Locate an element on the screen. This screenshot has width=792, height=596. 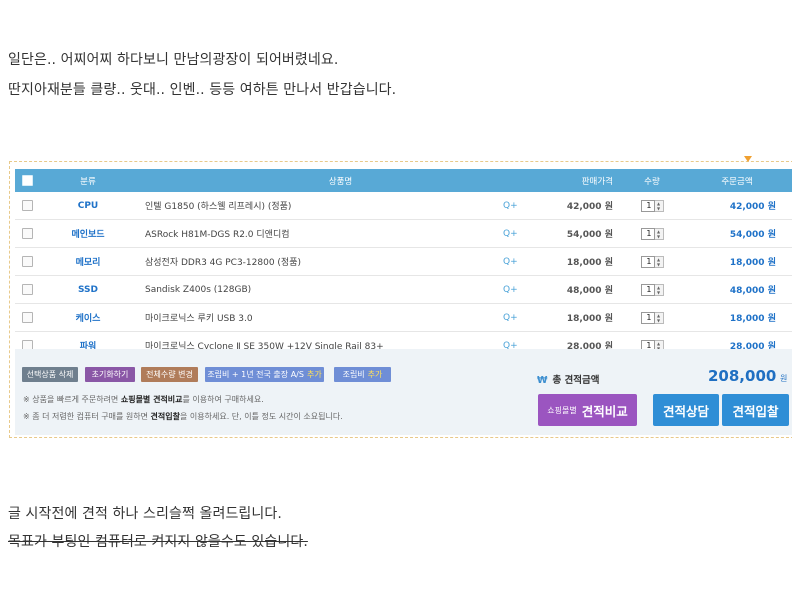
assembly-service-add: 추가 is located at coordinates (314, 374).